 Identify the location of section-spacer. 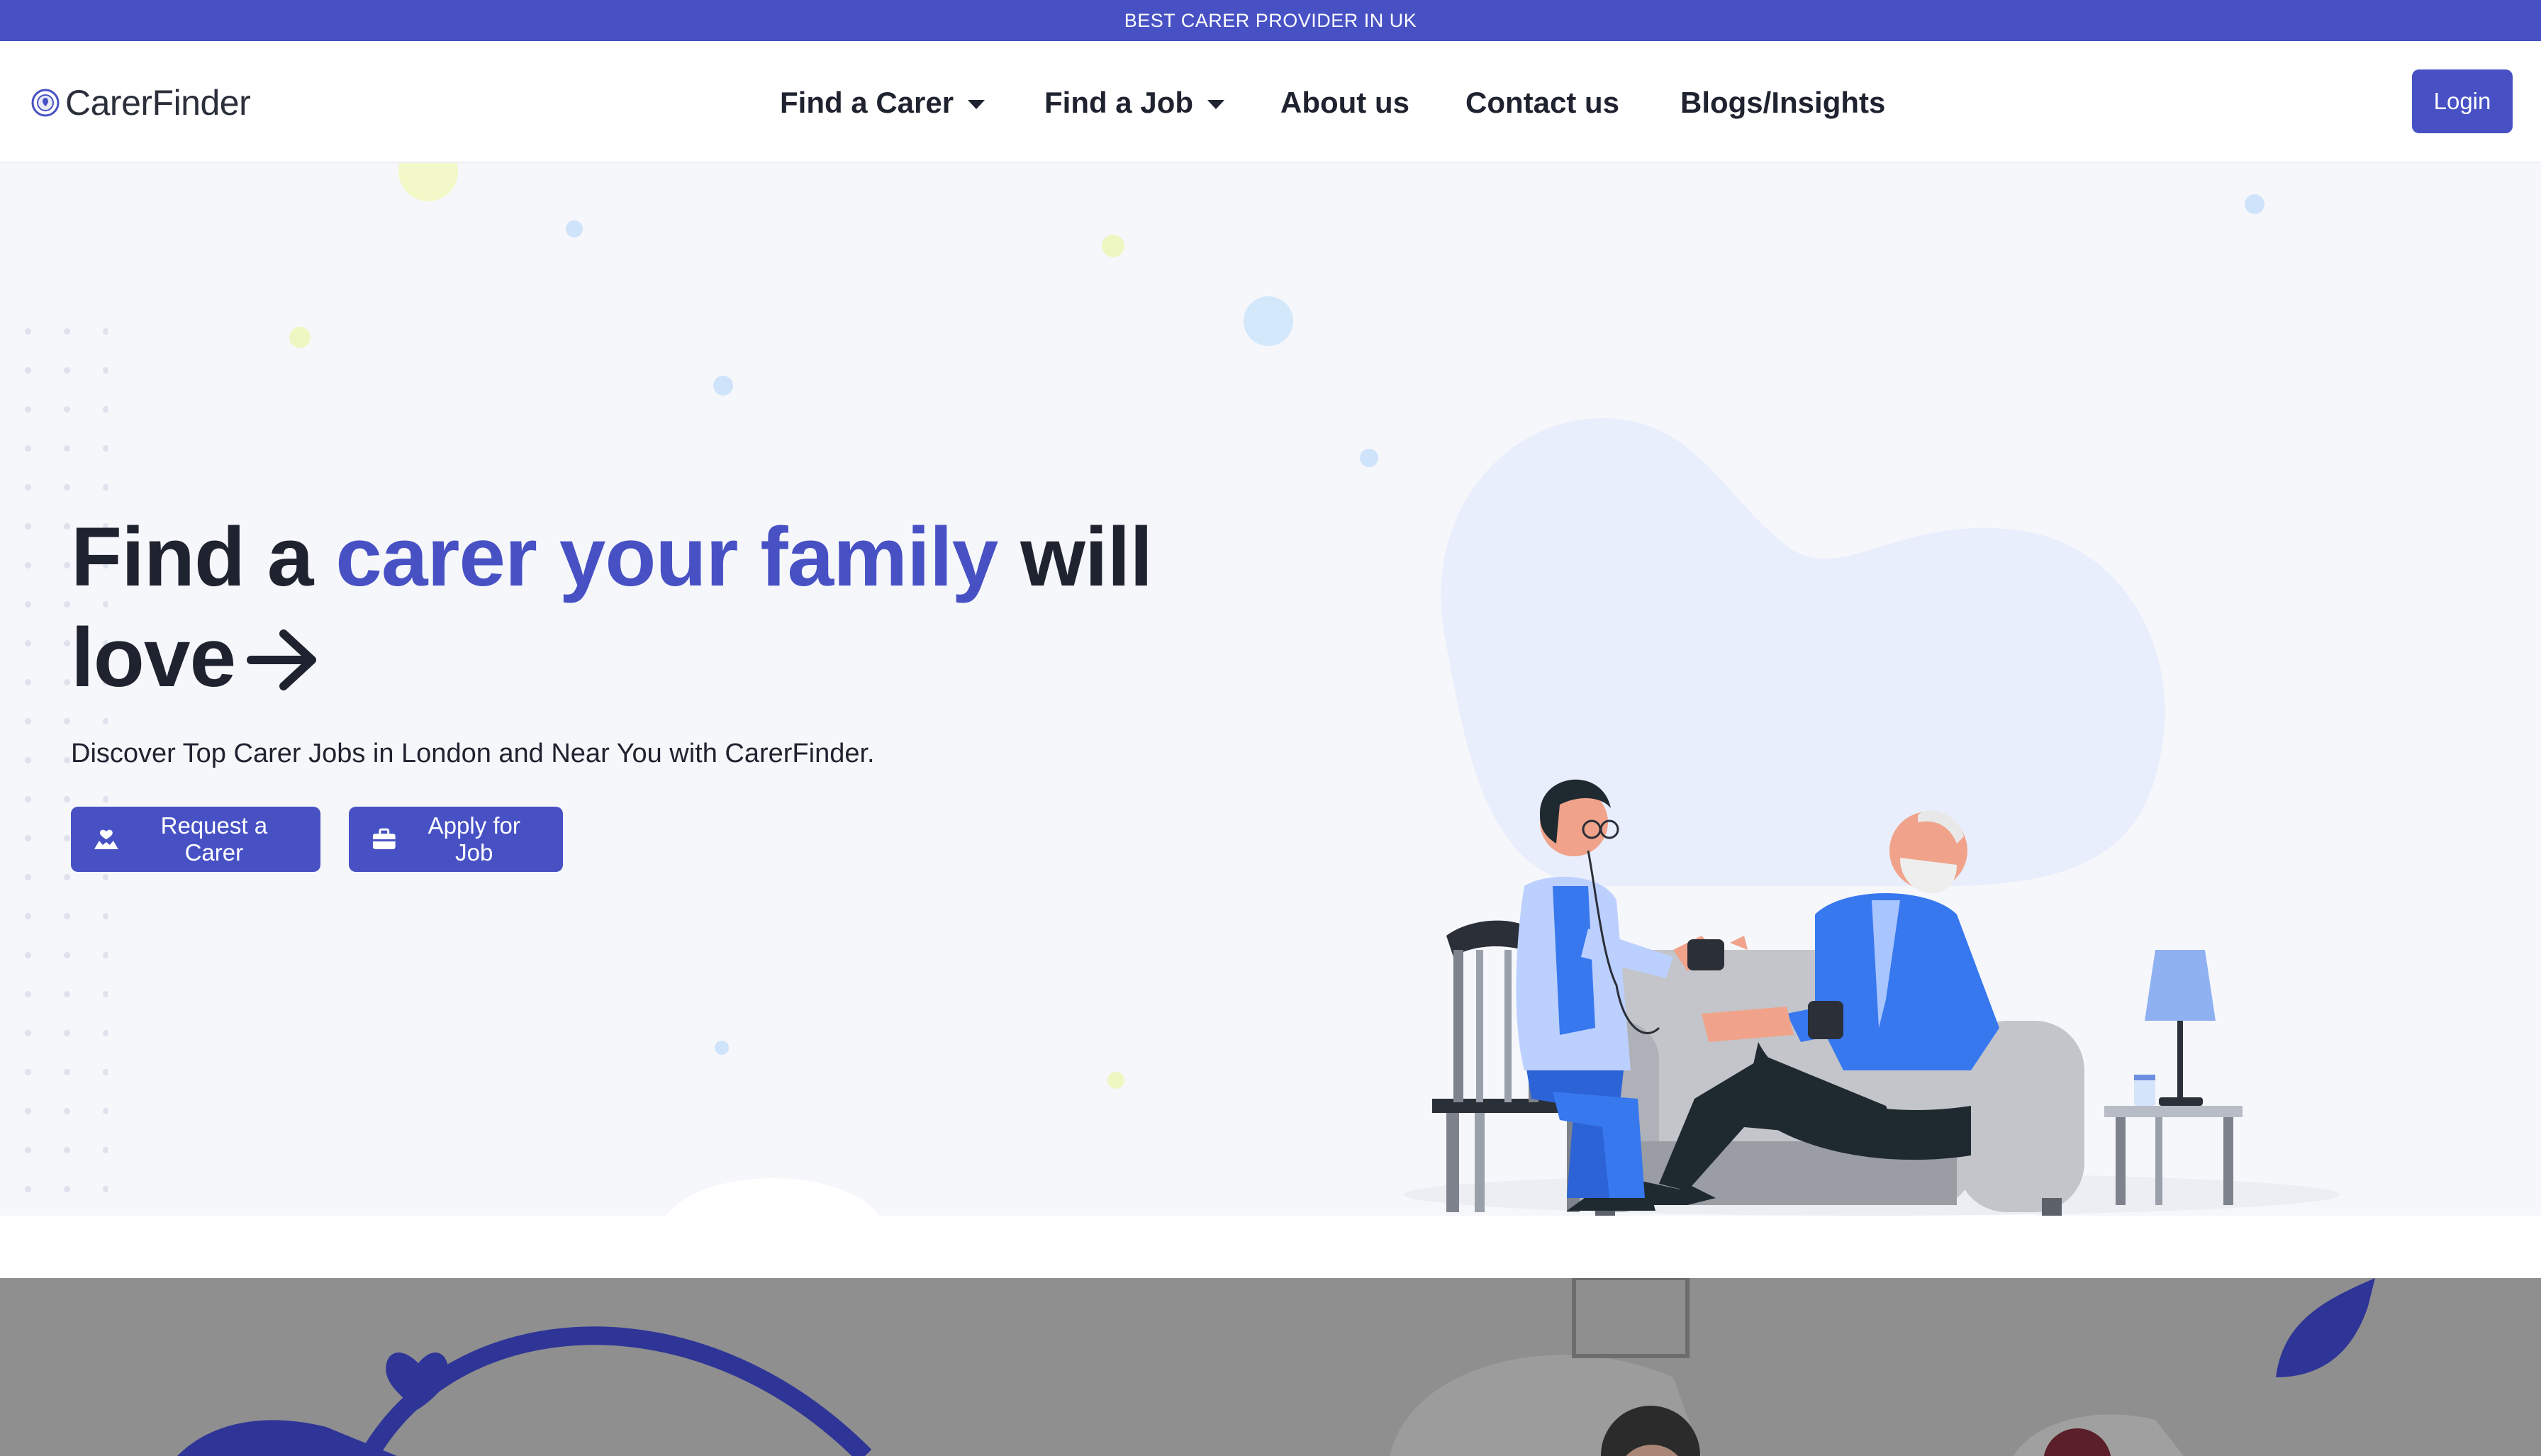
(1270, 1247).